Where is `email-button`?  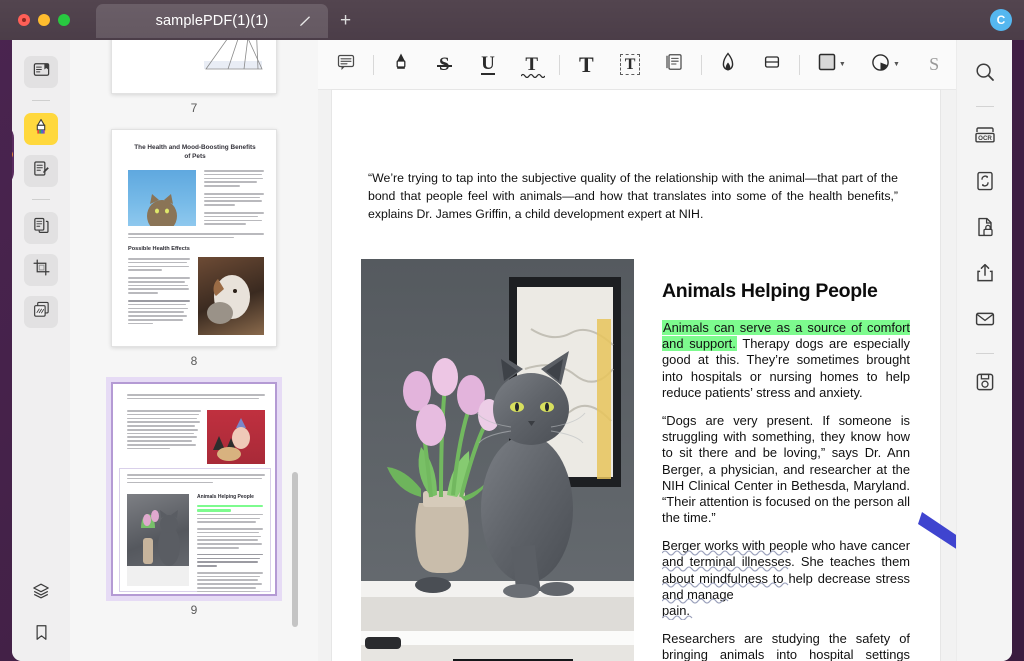
email-button is located at coordinates (985, 321).